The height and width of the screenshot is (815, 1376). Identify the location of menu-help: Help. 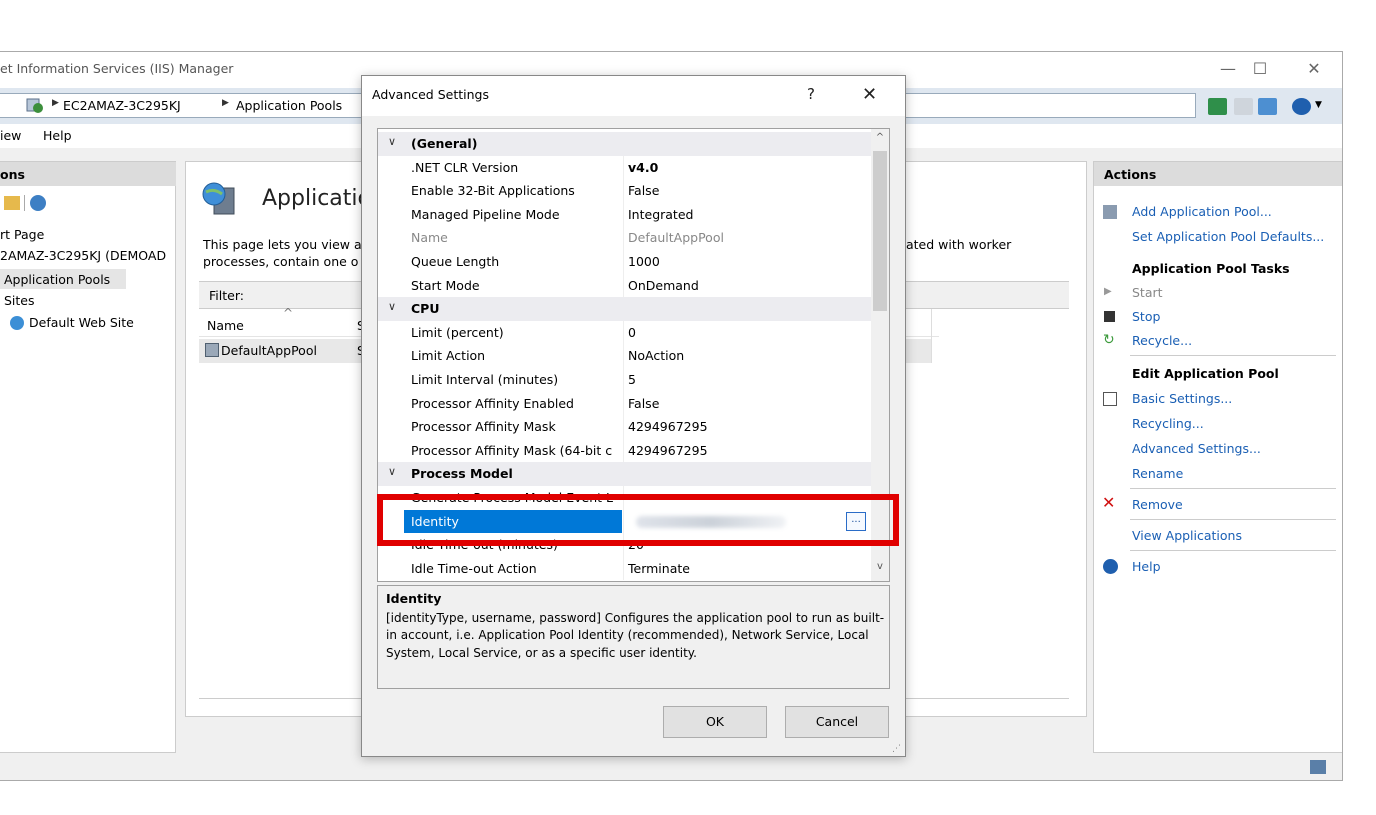
(57, 135).